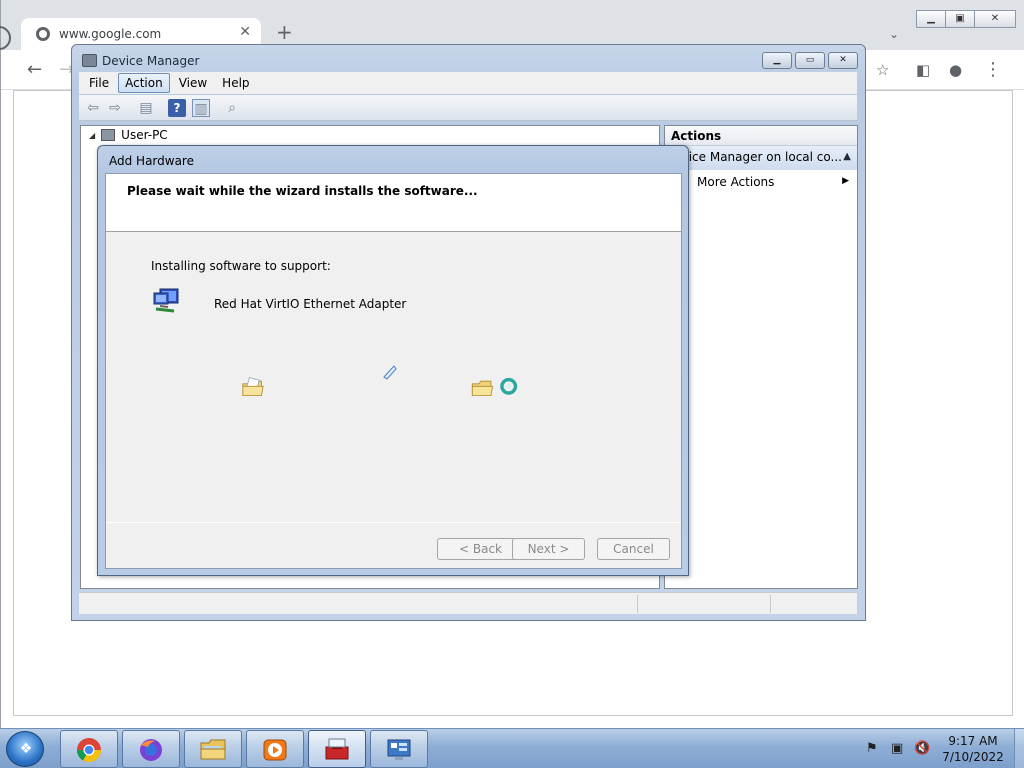 The width and height of the screenshot is (1024, 768). I want to click on back-arrow-icon: ←, so click(34, 70).